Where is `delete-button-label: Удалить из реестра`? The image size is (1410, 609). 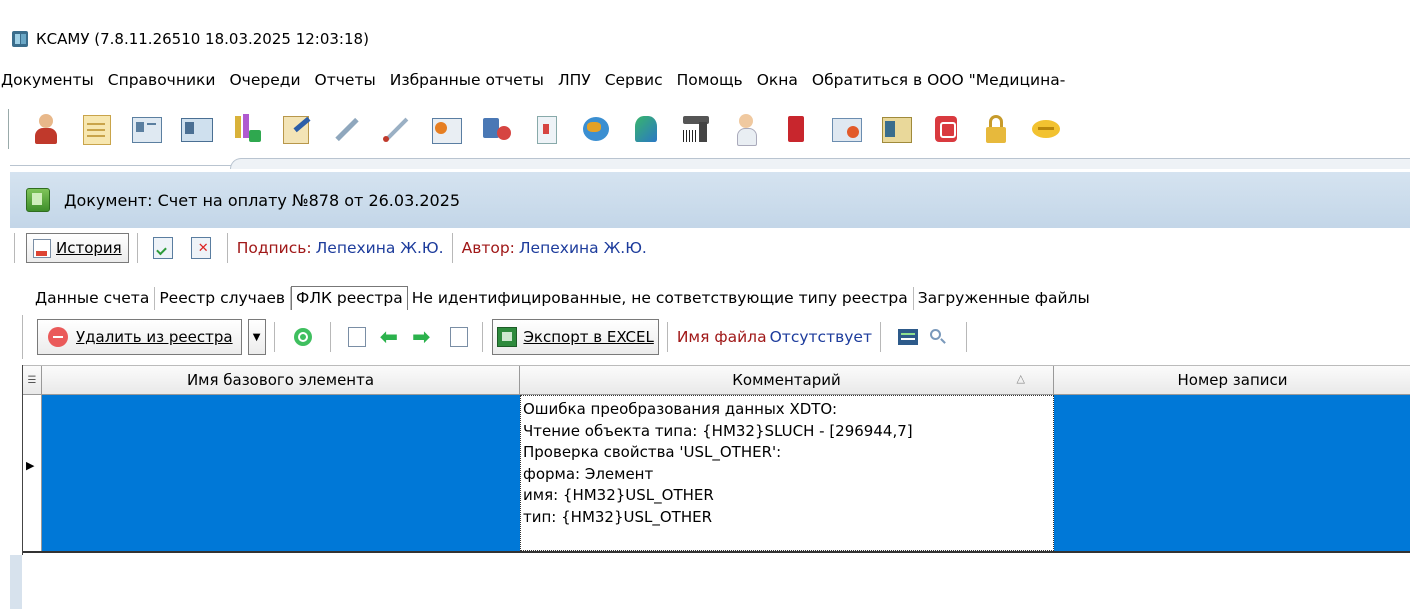
delete-button-label: Удалить из реестра is located at coordinates (154, 337).